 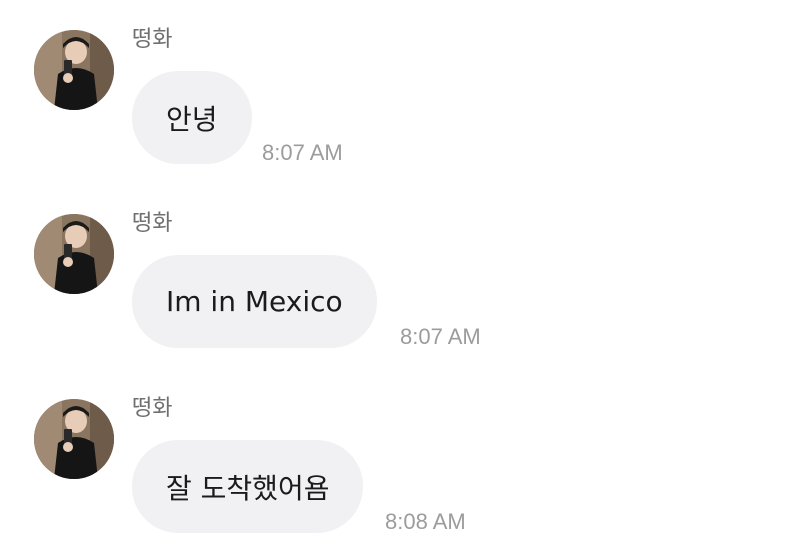 I want to click on message-bubble: 잘 도착했어욤, so click(x=248, y=486).